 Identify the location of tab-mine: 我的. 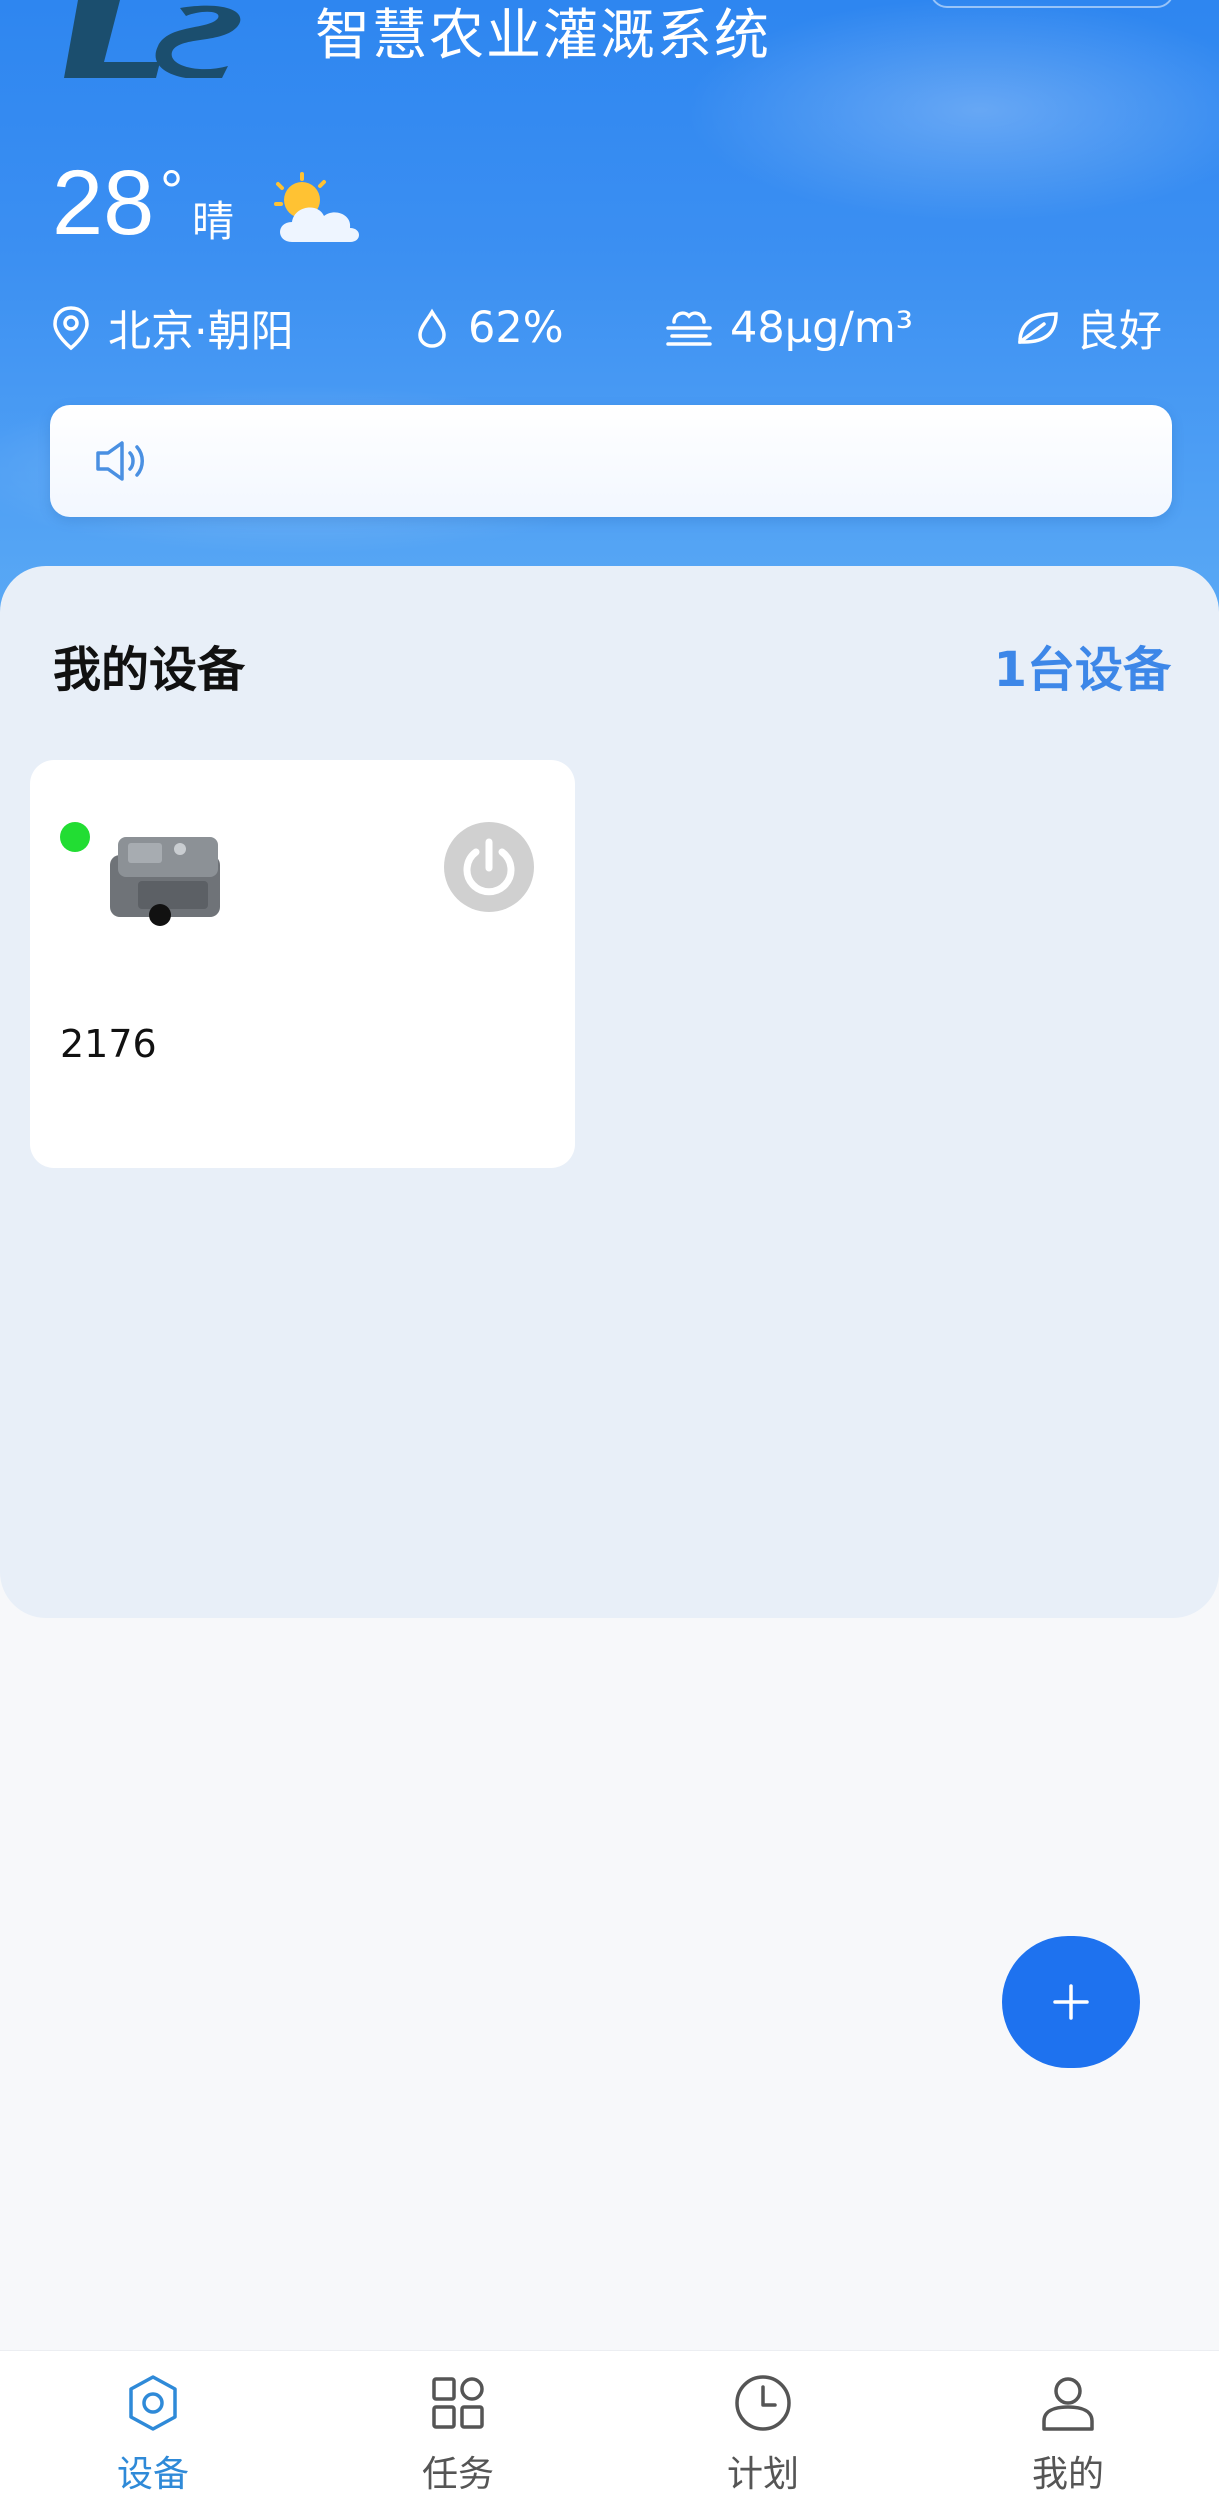
(1068, 2425).